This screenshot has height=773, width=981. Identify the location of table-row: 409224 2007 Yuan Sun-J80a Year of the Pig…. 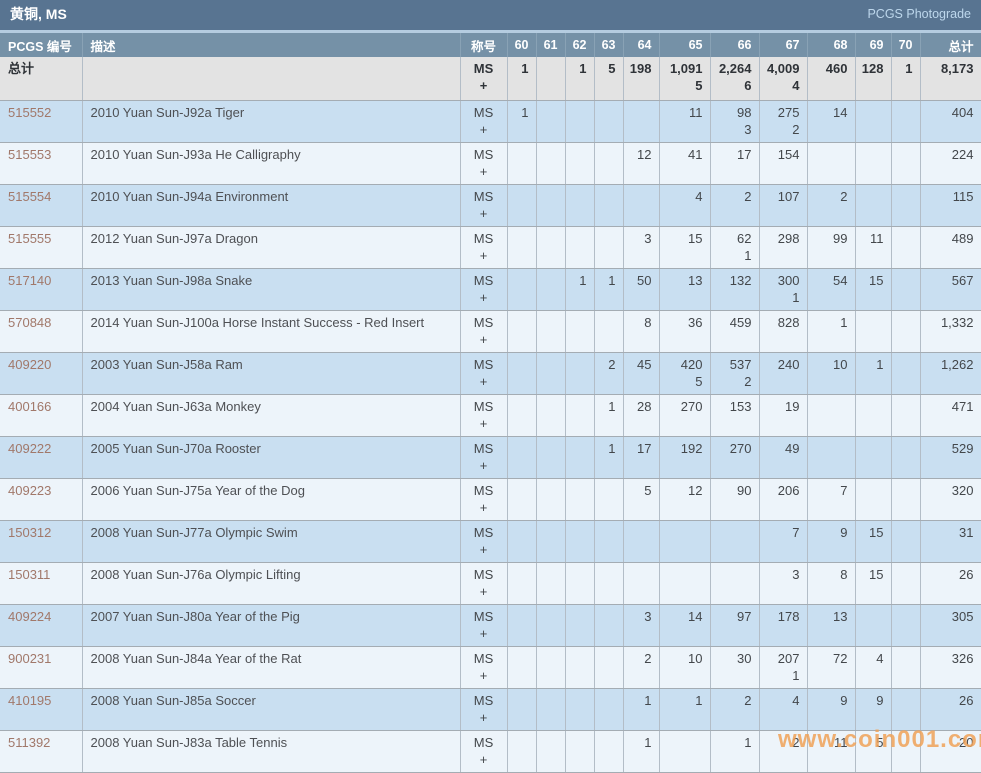
(490, 625).